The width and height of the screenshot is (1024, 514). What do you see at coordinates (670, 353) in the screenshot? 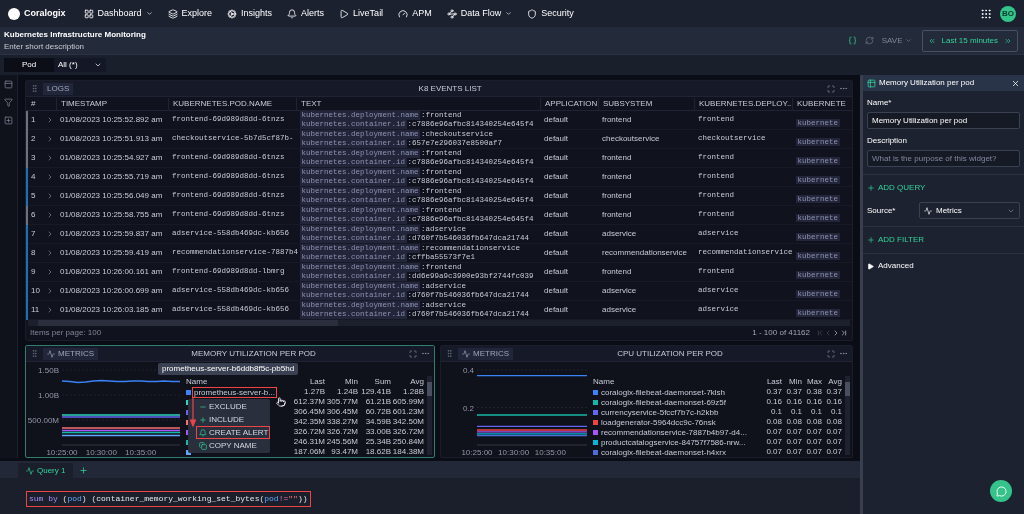
I see `widget-title: CPU UTILIZATION PER POD` at bounding box center [670, 353].